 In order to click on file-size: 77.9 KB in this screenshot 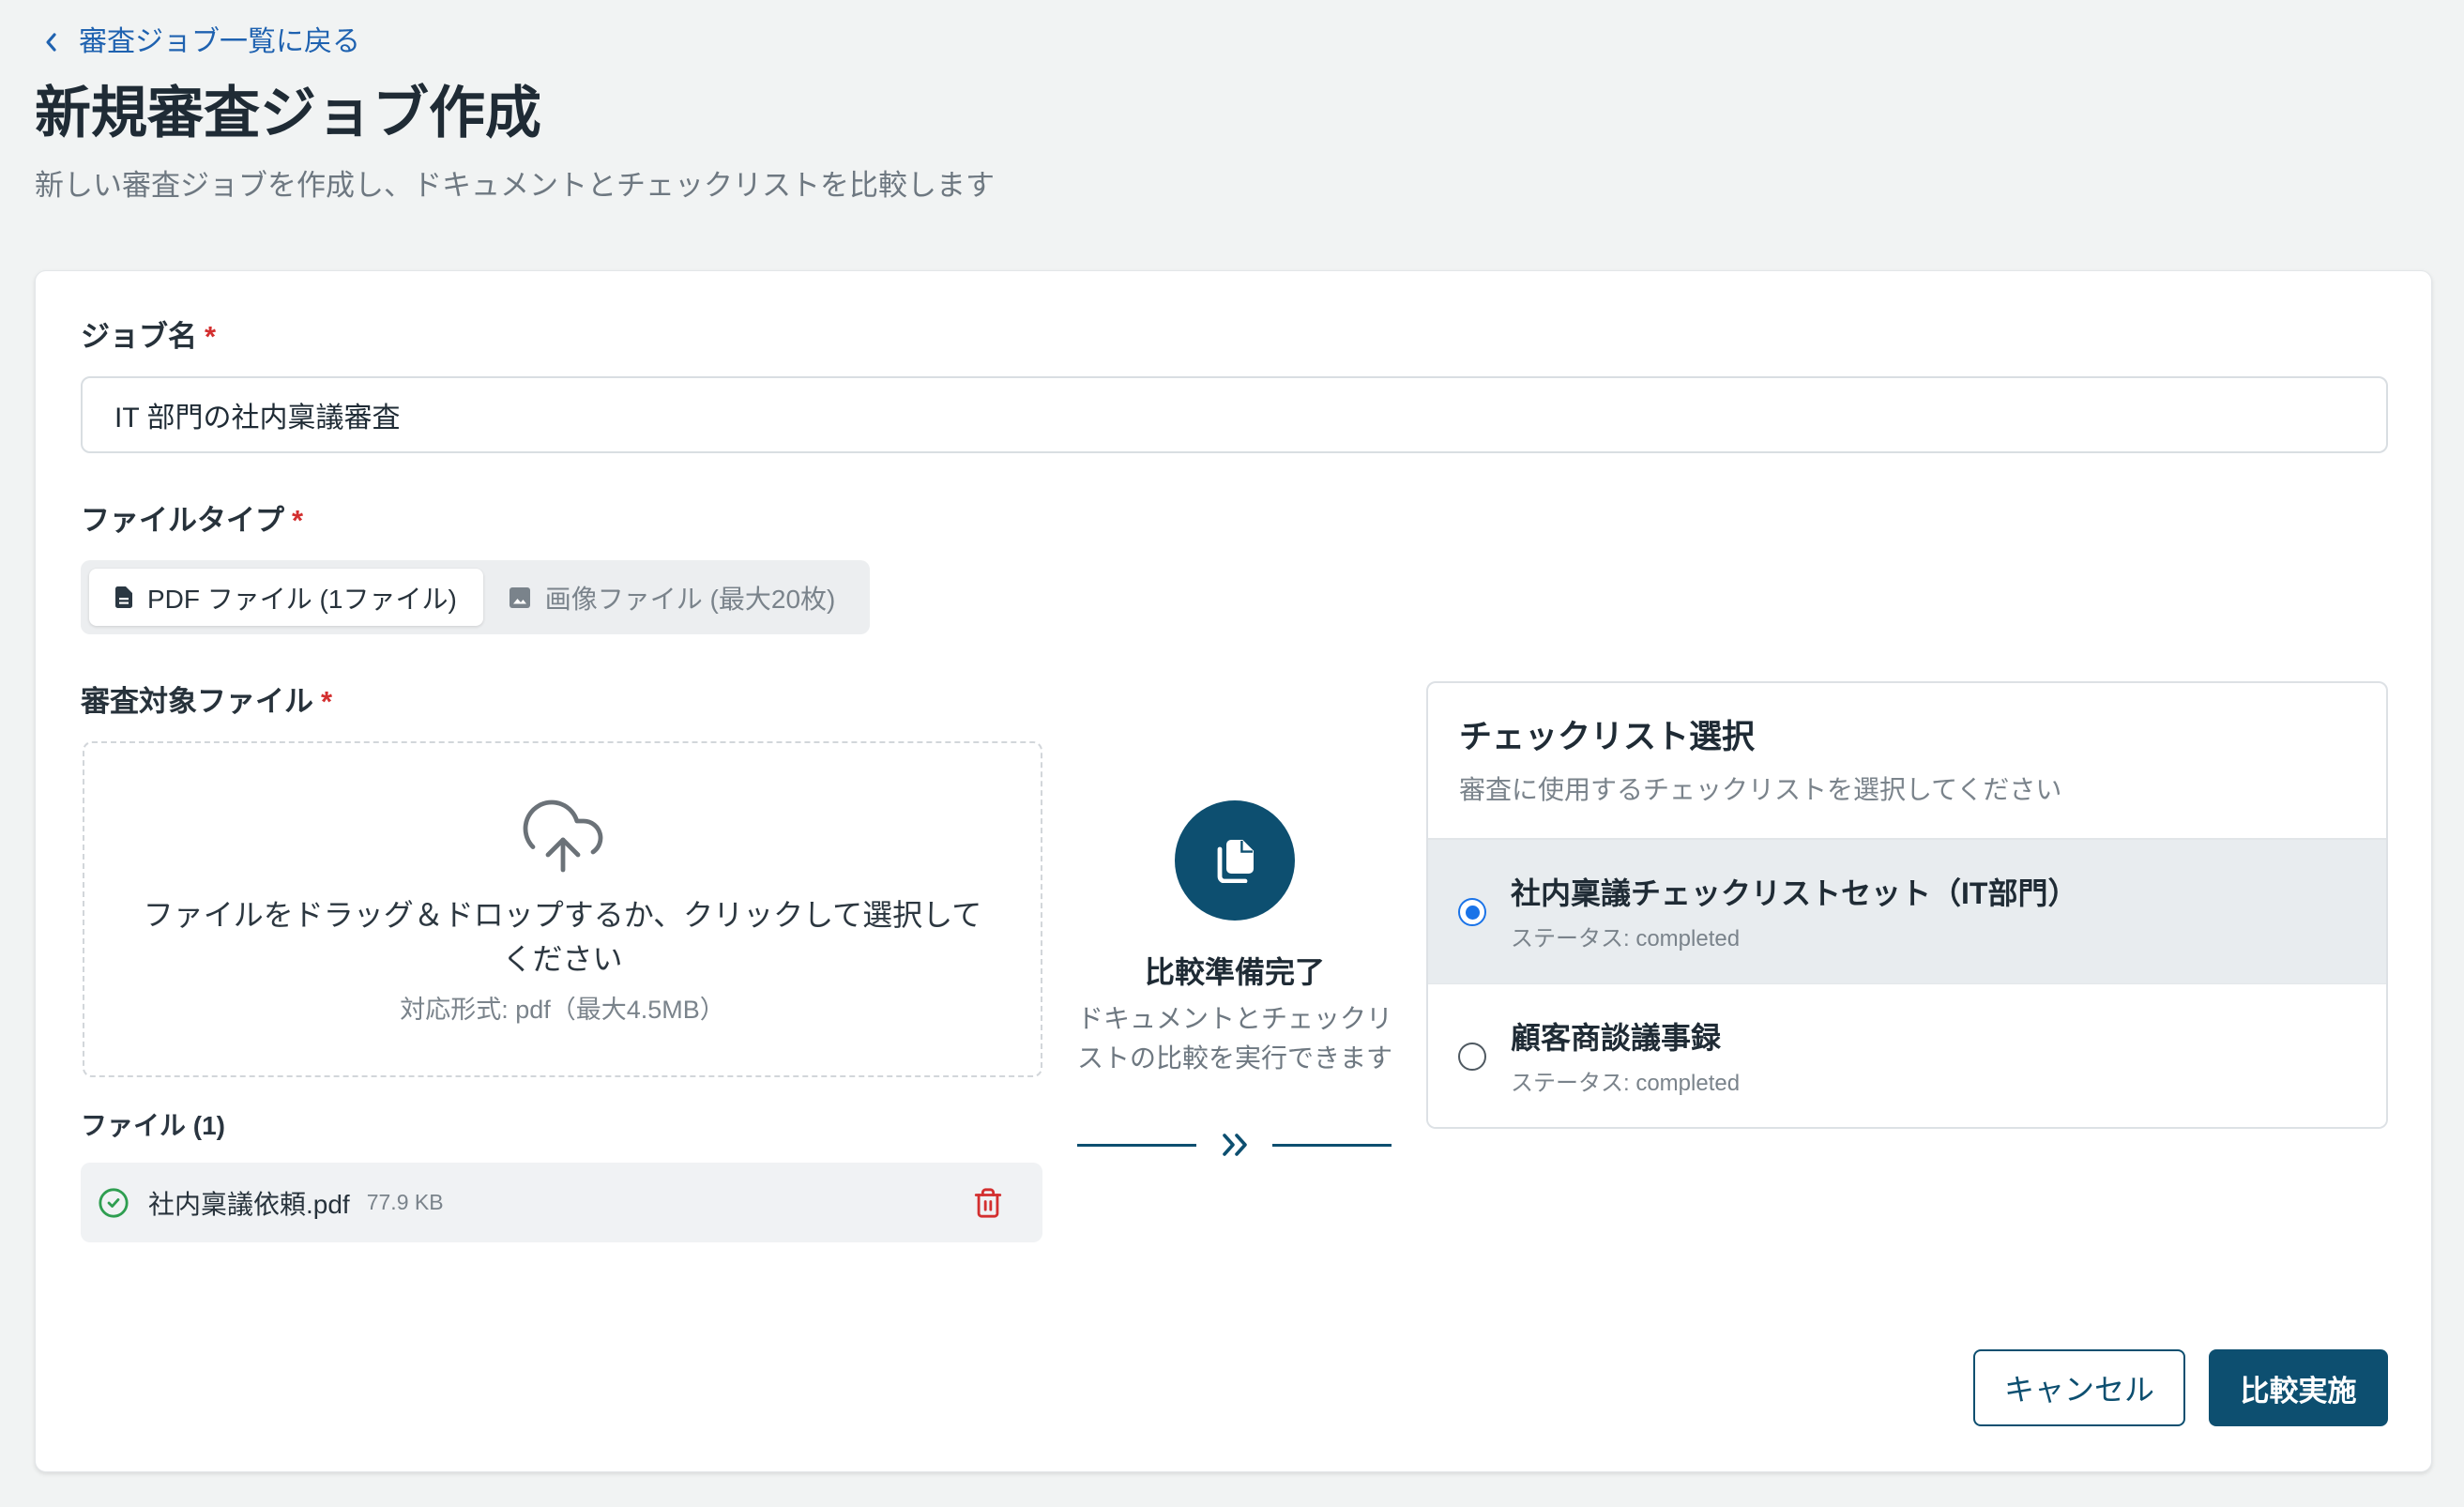, I will do `click(405, 1202)`.